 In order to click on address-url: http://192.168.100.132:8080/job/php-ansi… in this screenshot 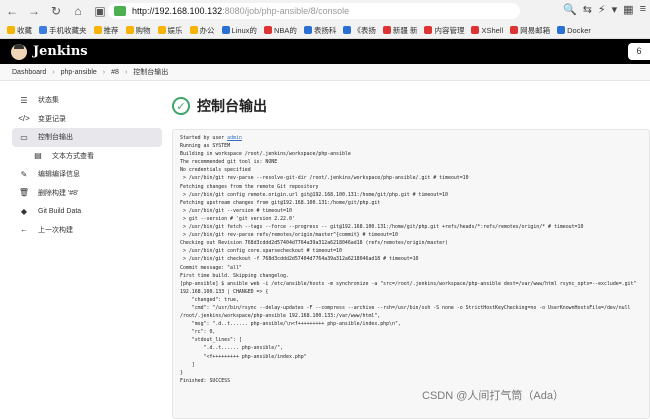, I will do `click(240, 11)`.